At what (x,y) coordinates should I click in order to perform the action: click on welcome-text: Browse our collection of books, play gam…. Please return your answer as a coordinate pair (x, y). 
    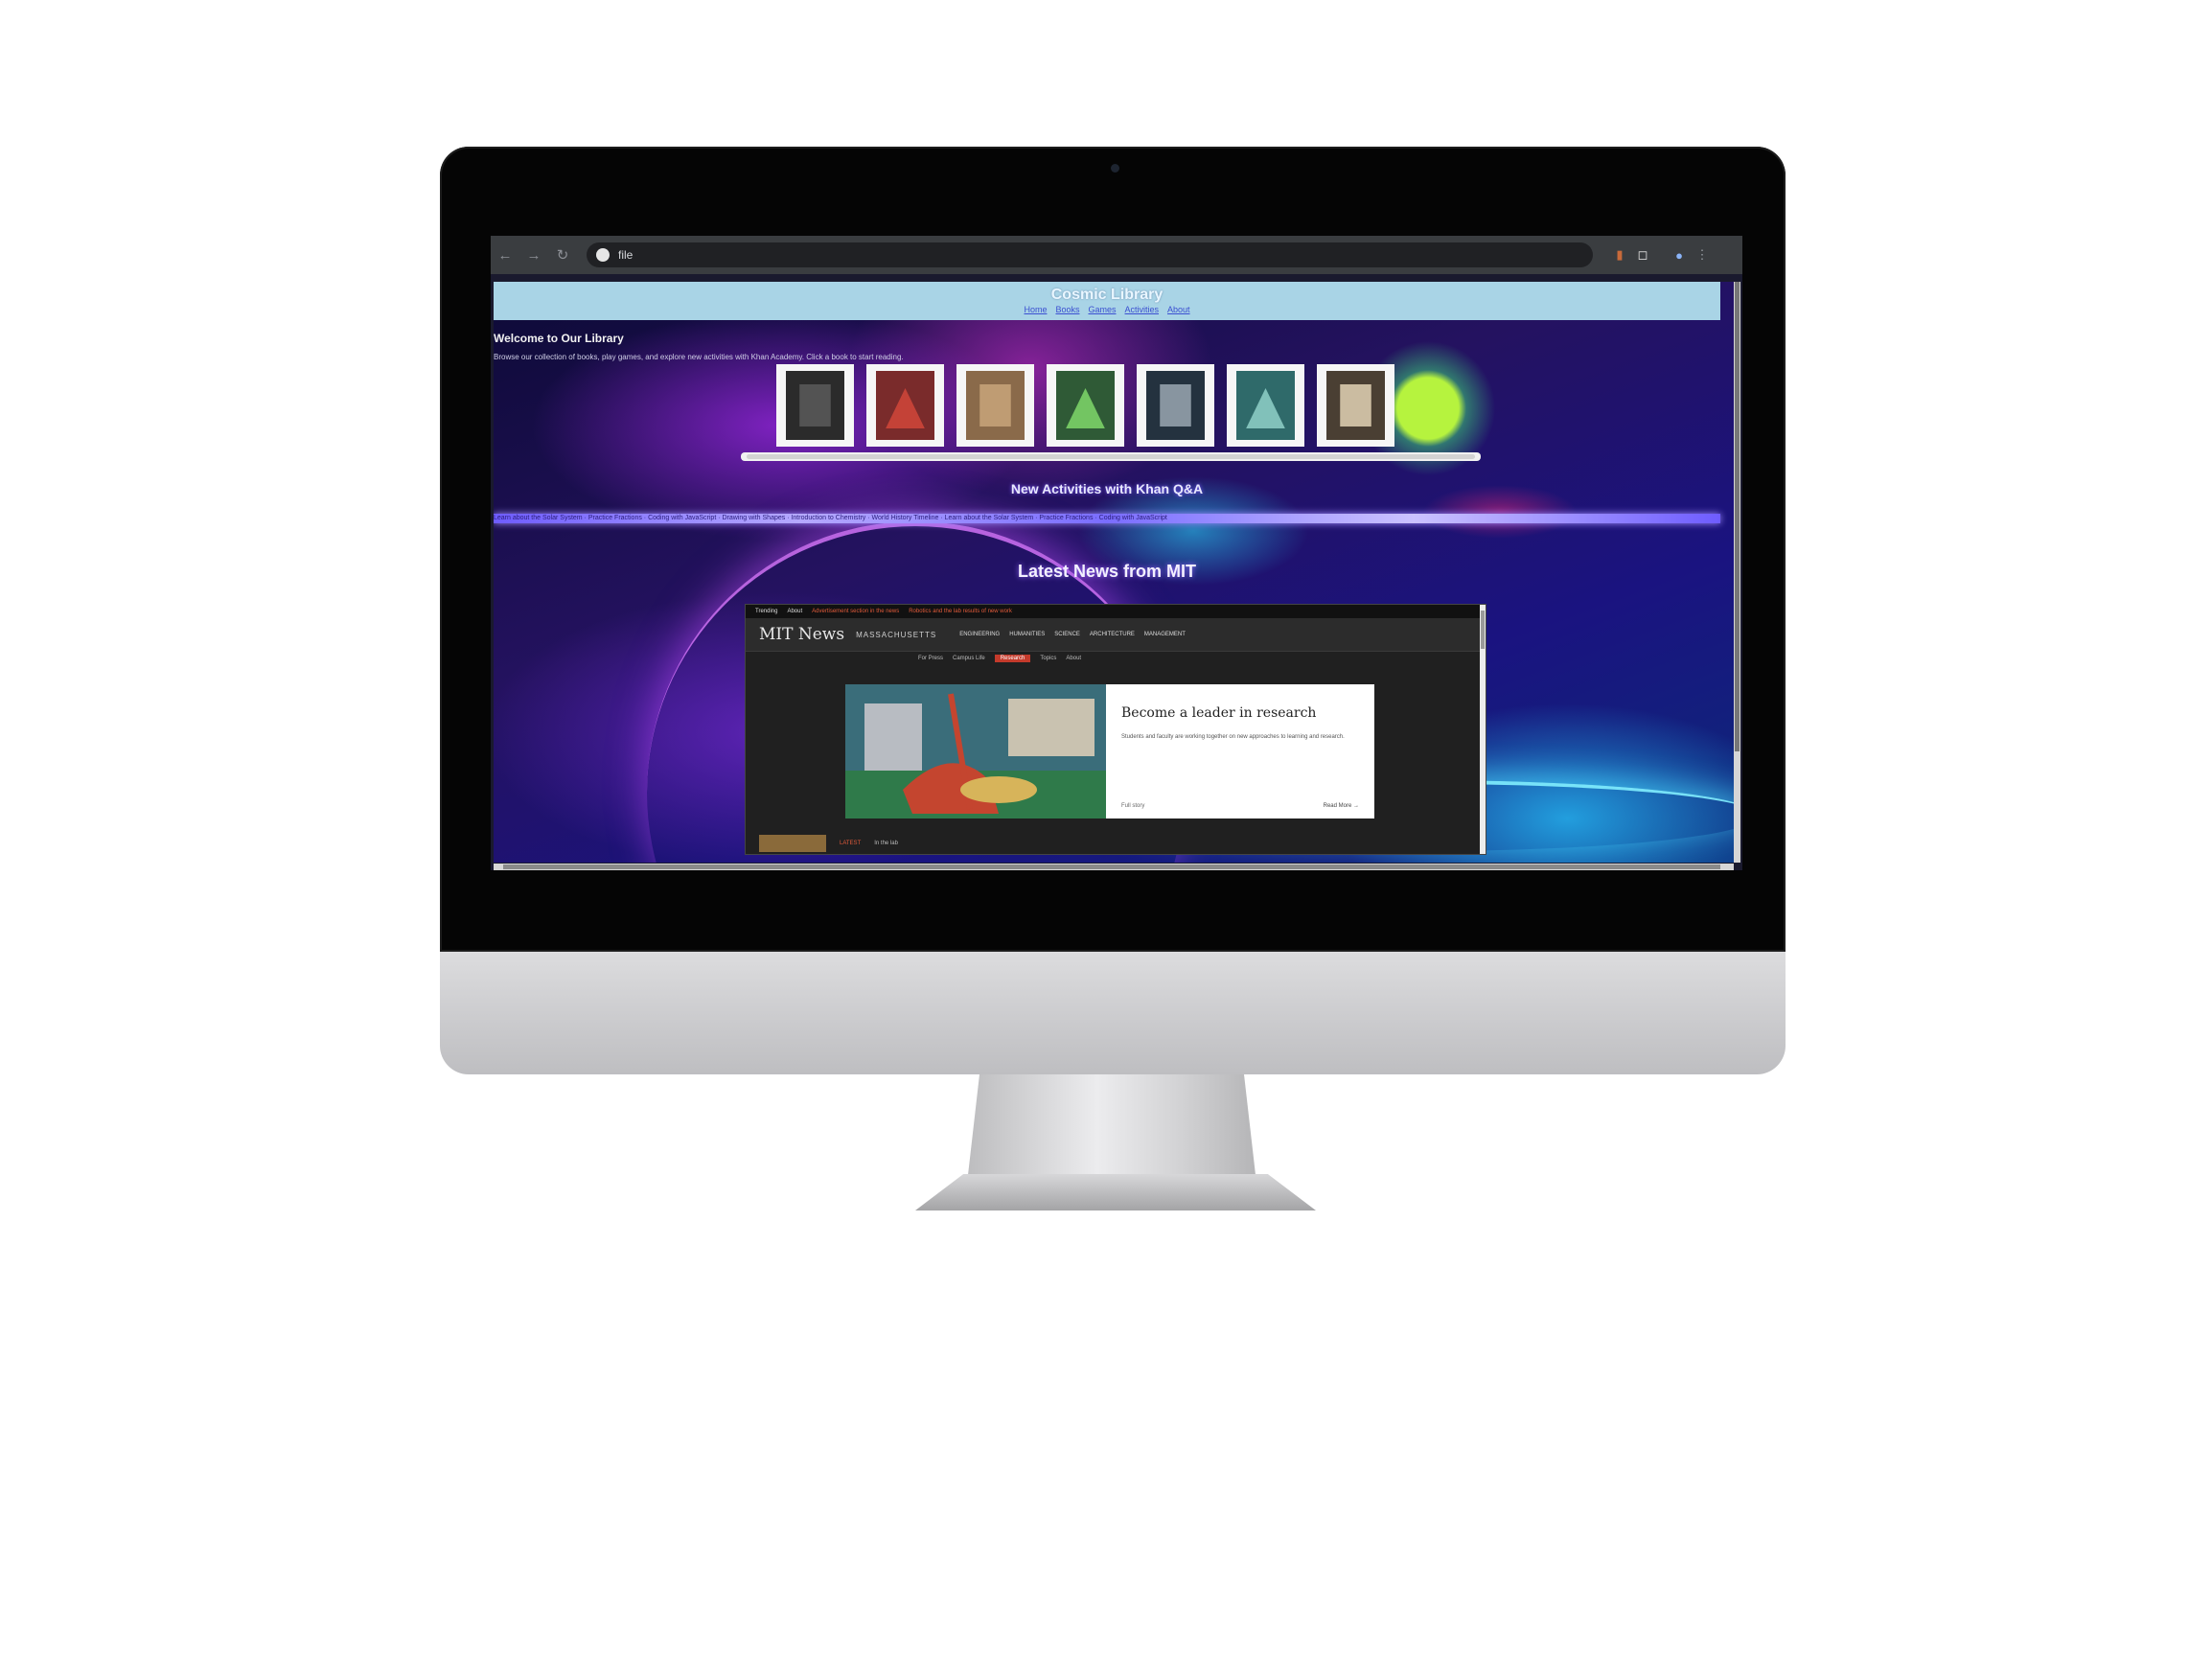
    Looking at the image, I should click on (699, 357).